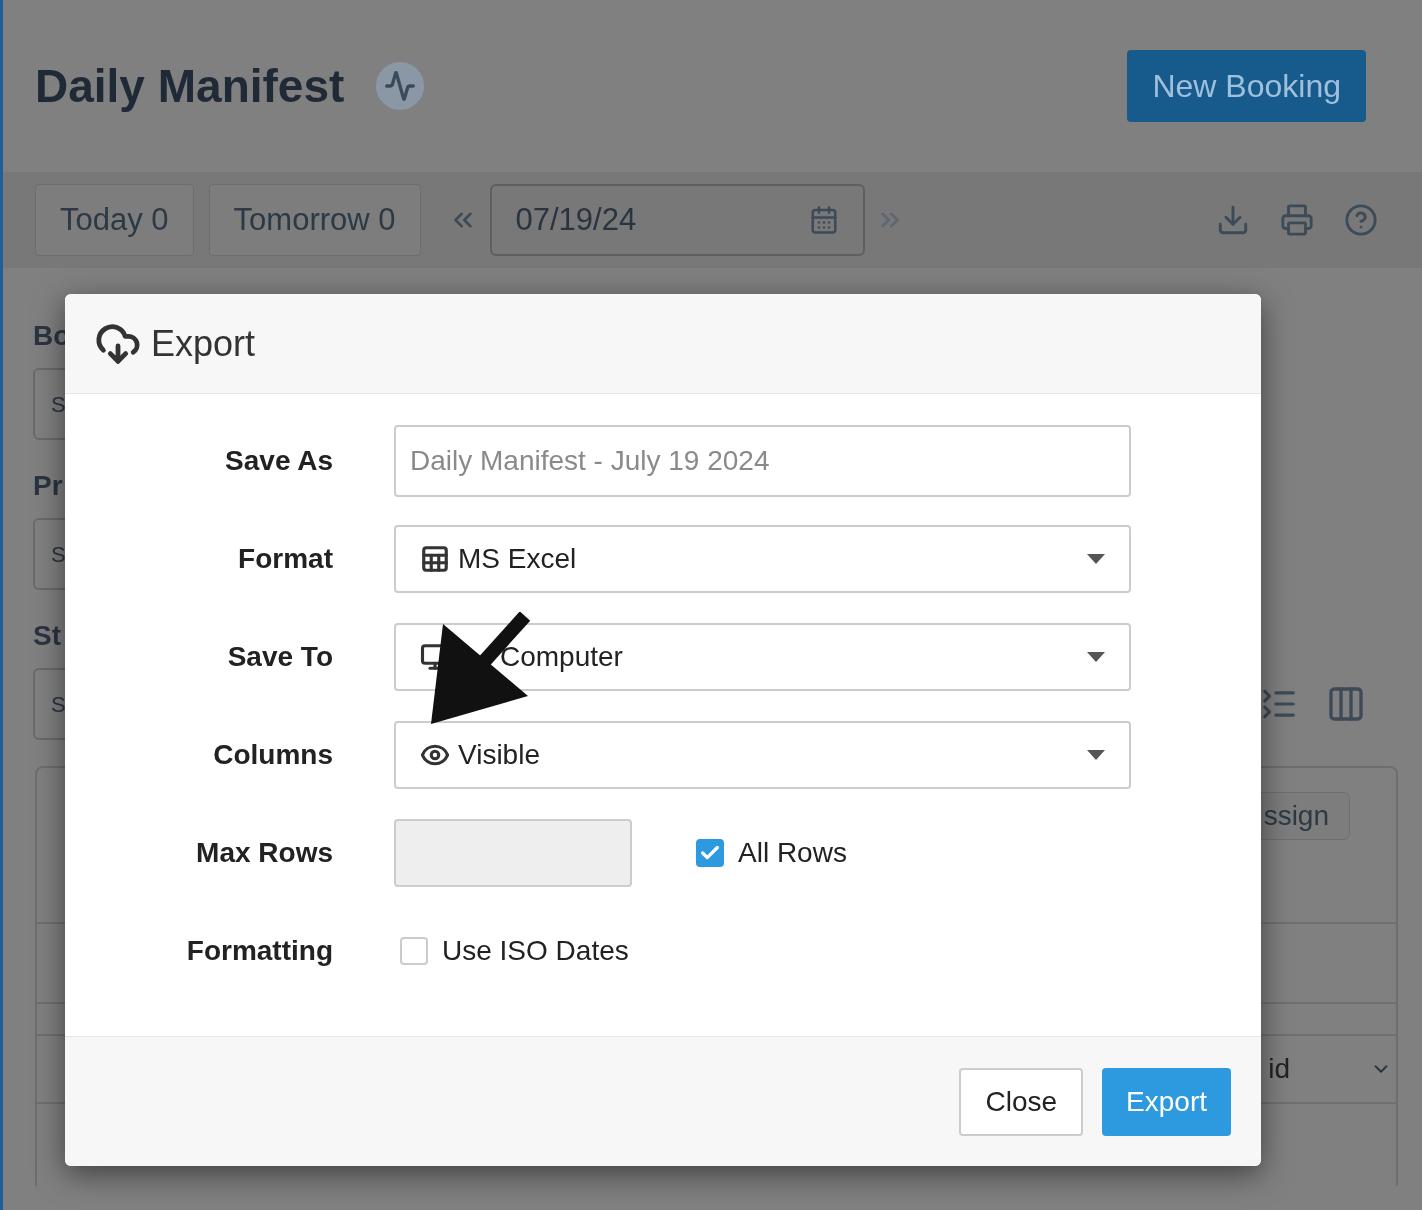  What do you see at coordinates (1297, 220) in the screenshot?
I see `print-icon` at bounding box center [1297, 220].